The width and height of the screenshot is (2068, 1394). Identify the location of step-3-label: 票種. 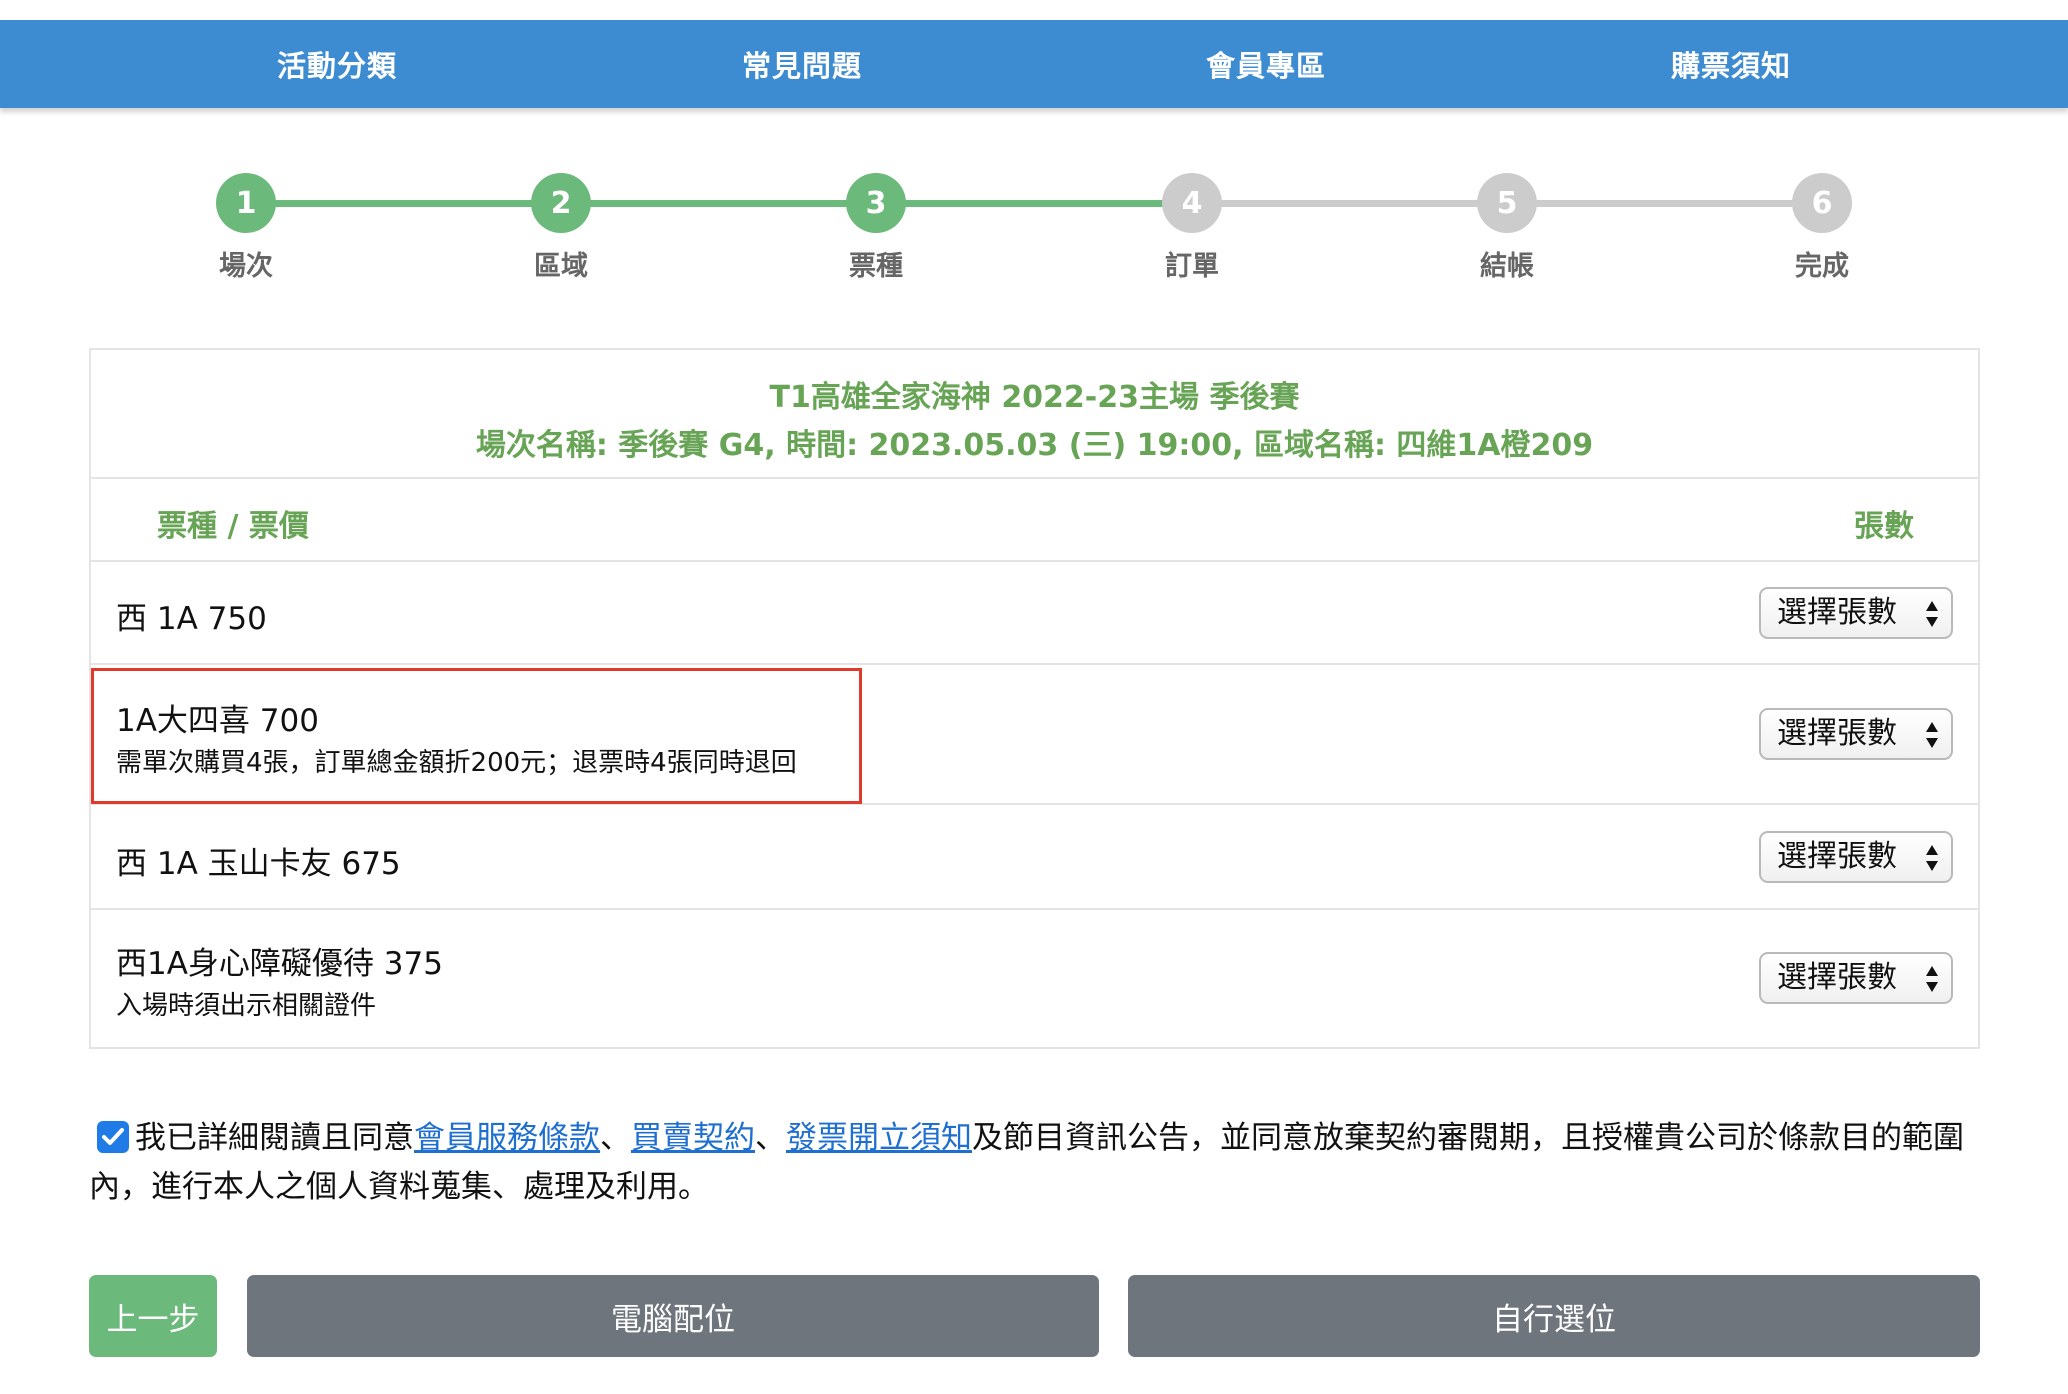
(876, 266).